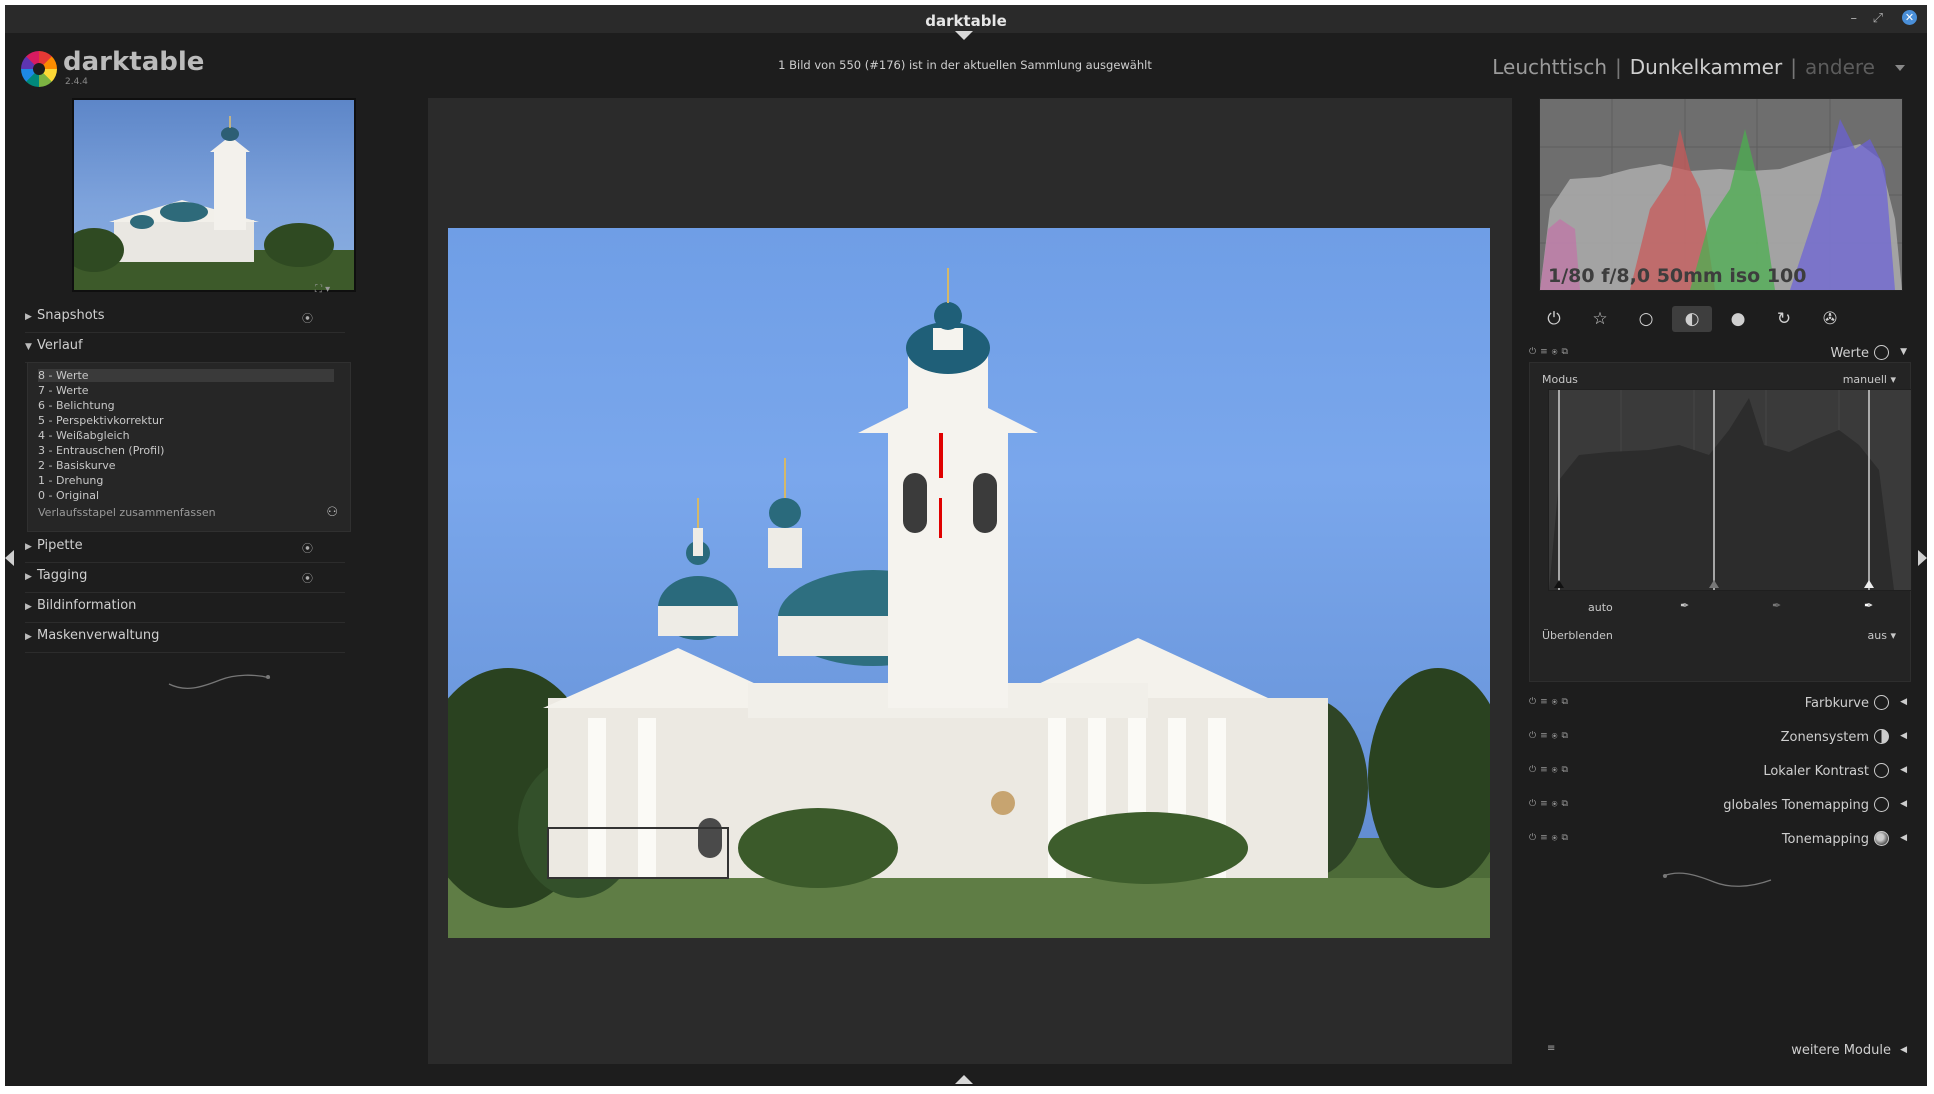 This screenshot has height=1094, width=1934. What do you see at coordinates (84, 435) in the screenshot?
I see `history-item: 4 - Weißabgleich` at bounding box center [84, 435].